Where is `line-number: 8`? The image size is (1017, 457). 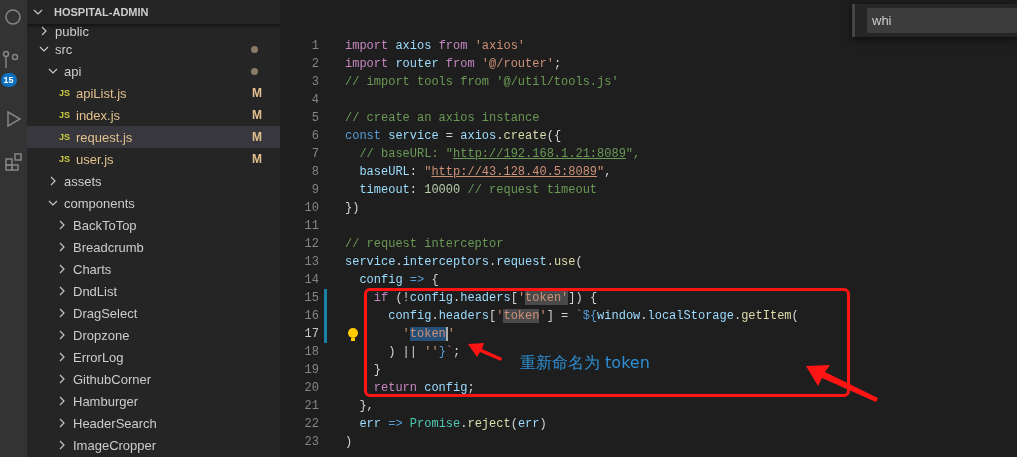
line-number: 8 is located at coordinates (314, 172).